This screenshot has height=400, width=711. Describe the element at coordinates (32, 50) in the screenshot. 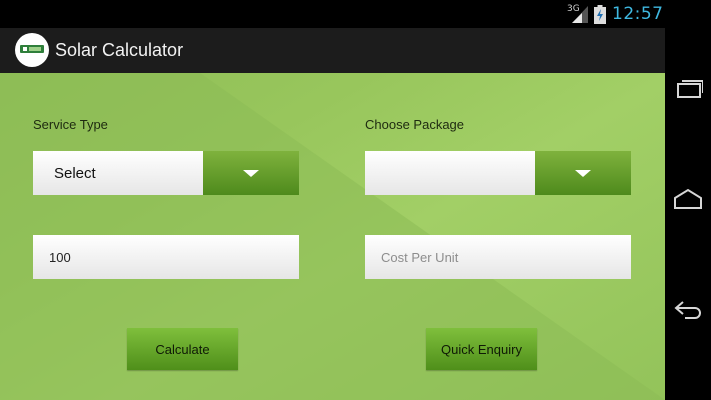

I see `app-logo-icon` at that location.